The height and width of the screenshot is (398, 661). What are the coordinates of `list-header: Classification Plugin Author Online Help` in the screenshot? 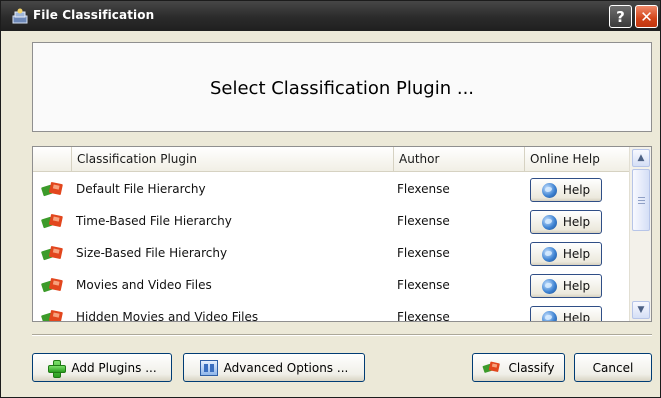 It's located at (331, 159).